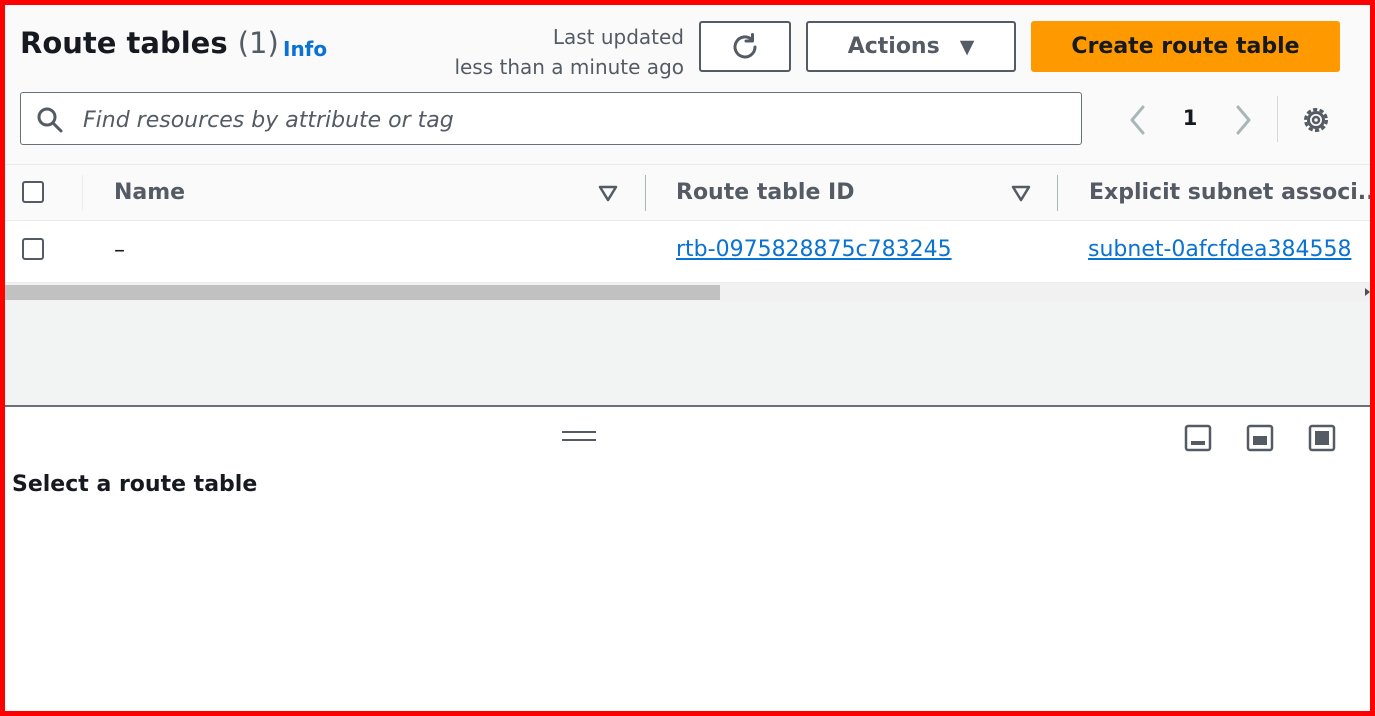 The image size is (1375, 716). Describe the element at coordinates (258, 43) in the screenshot. I see `resource-count: (1)` at that location.